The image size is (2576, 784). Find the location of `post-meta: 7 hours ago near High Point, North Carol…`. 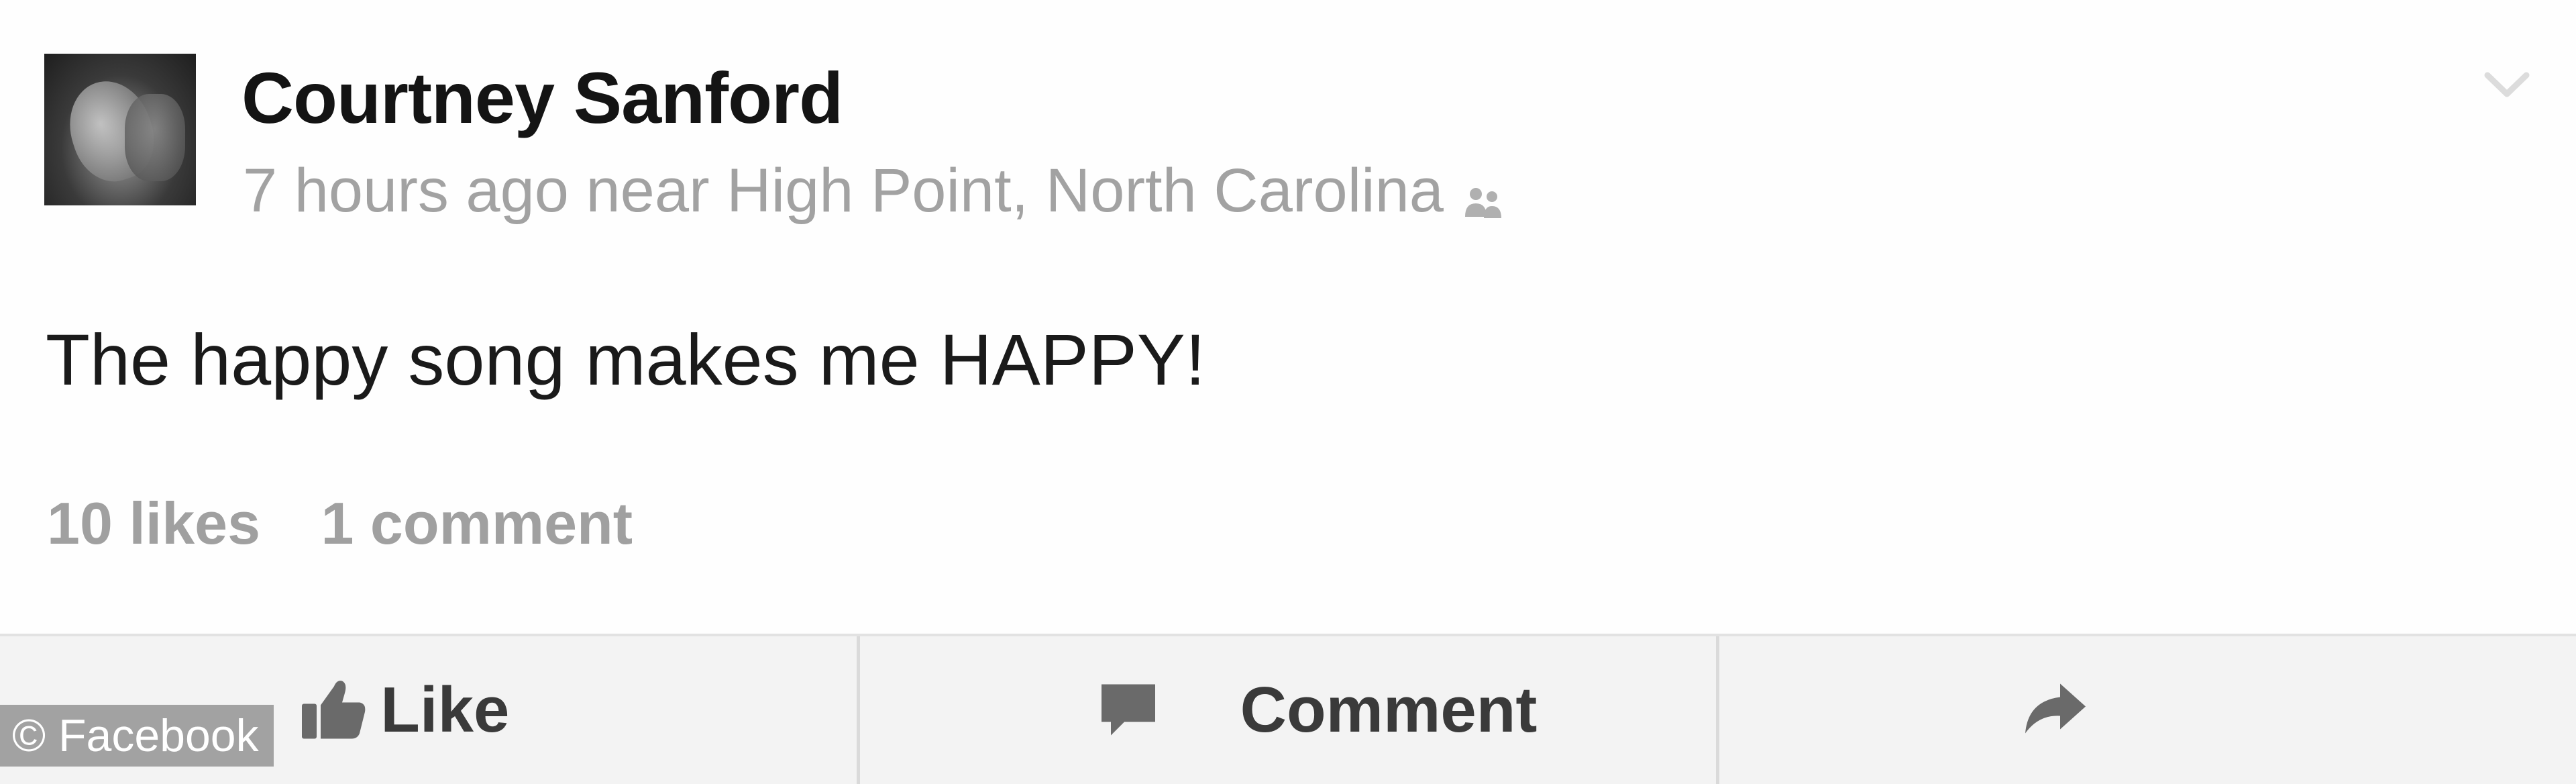

post-meta: 7 hours ago near High Point, North Carol… is located at coordinates (875, 191).